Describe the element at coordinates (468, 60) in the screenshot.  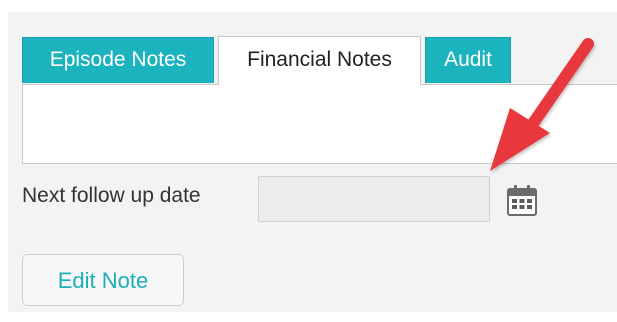
I see `tab-audit: Audit` at that location.